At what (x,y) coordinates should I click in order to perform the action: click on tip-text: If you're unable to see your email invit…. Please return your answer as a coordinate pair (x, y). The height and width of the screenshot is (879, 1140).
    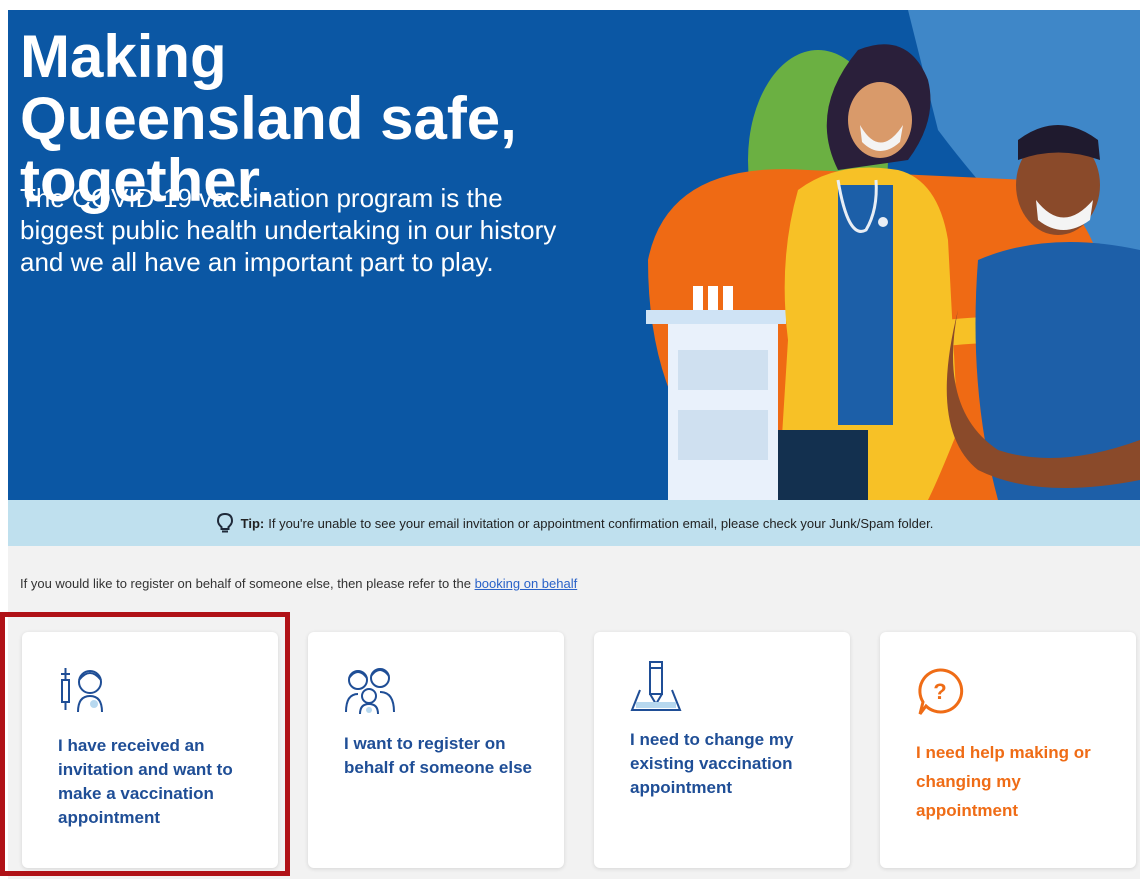
    Looking at the image, I should click on (601, 523).